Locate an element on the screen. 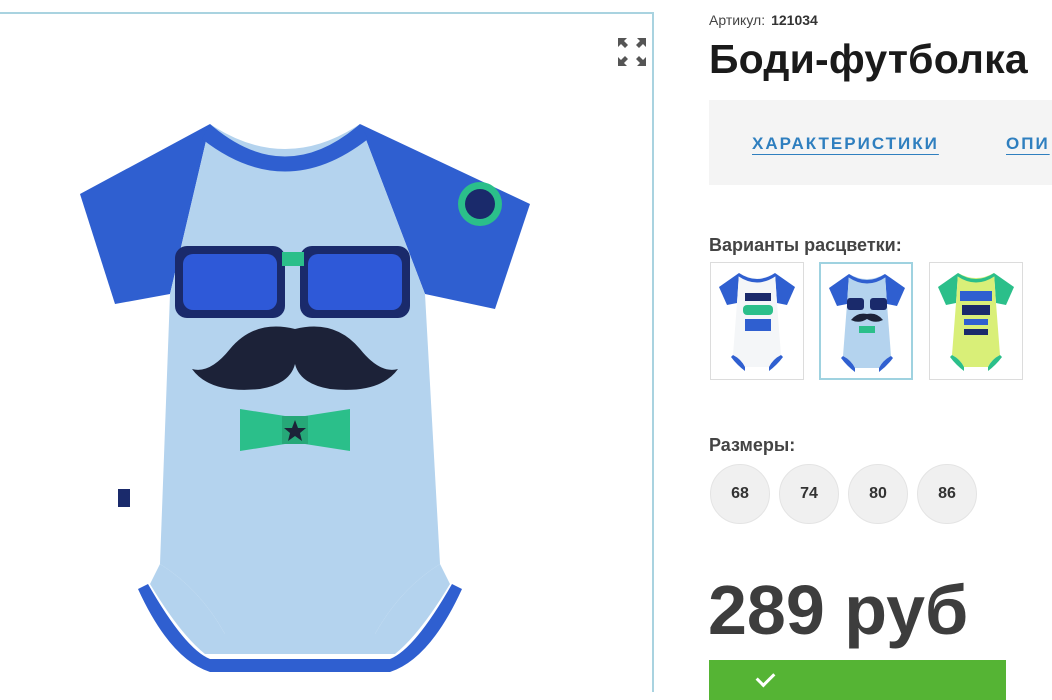  article-label: Артикул: is located at coordinates (737, 20).